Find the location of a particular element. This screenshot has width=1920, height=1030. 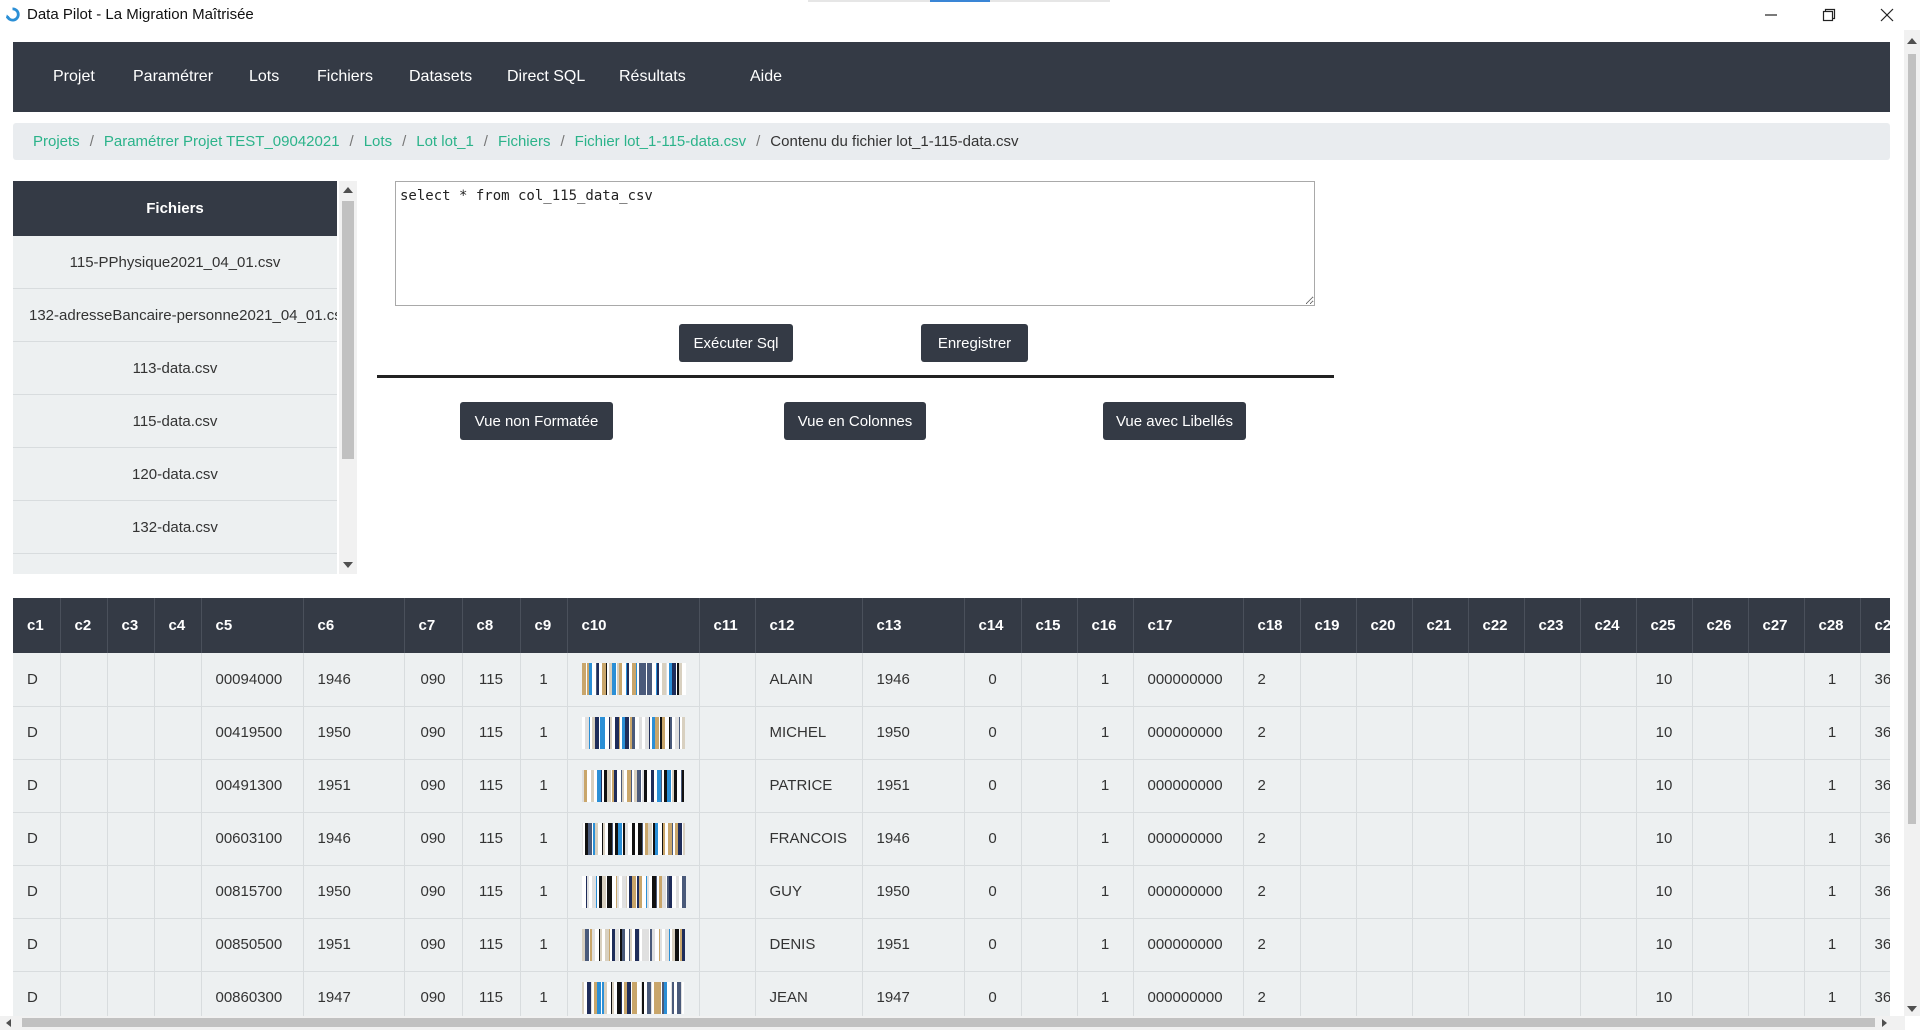

nav-item-datasets: Datasets is located at coordinates (440, 77).